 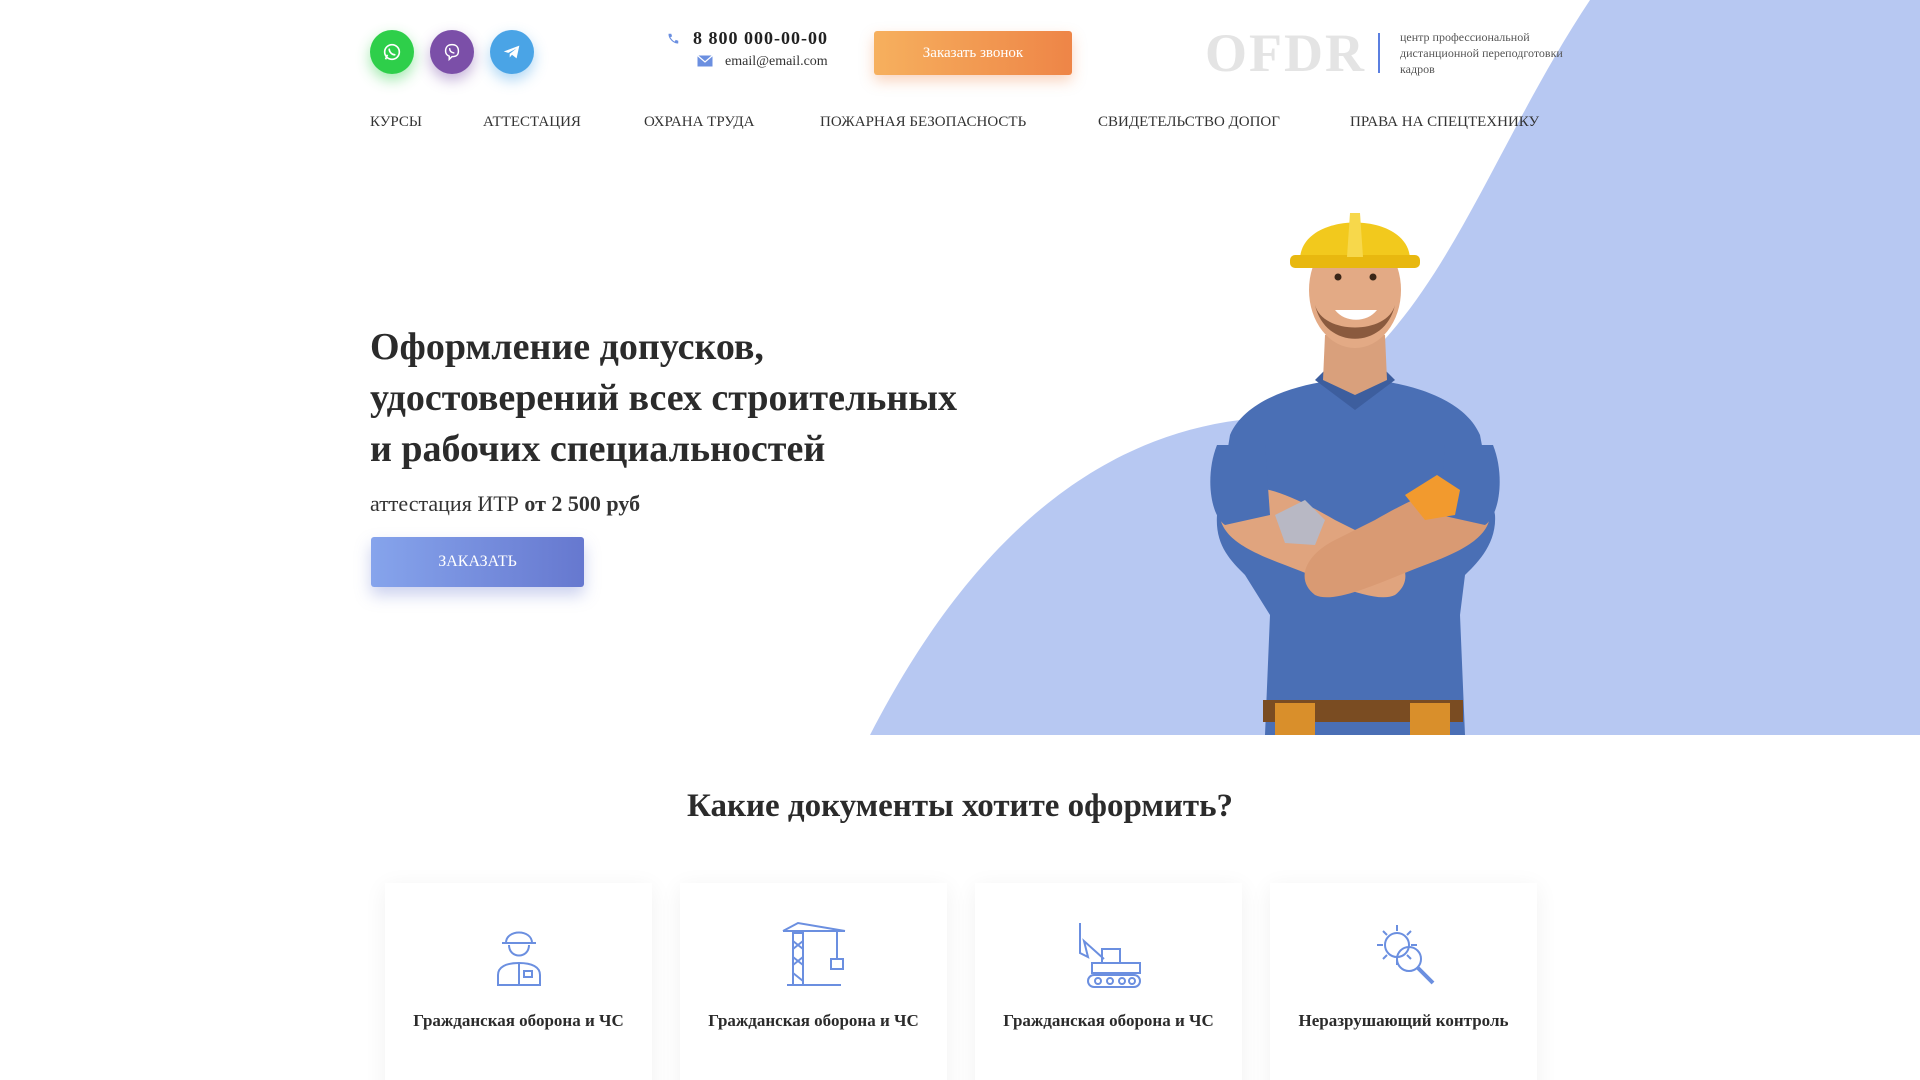 I want to click on email-address: email@email.com, so click(x=776, y=62).